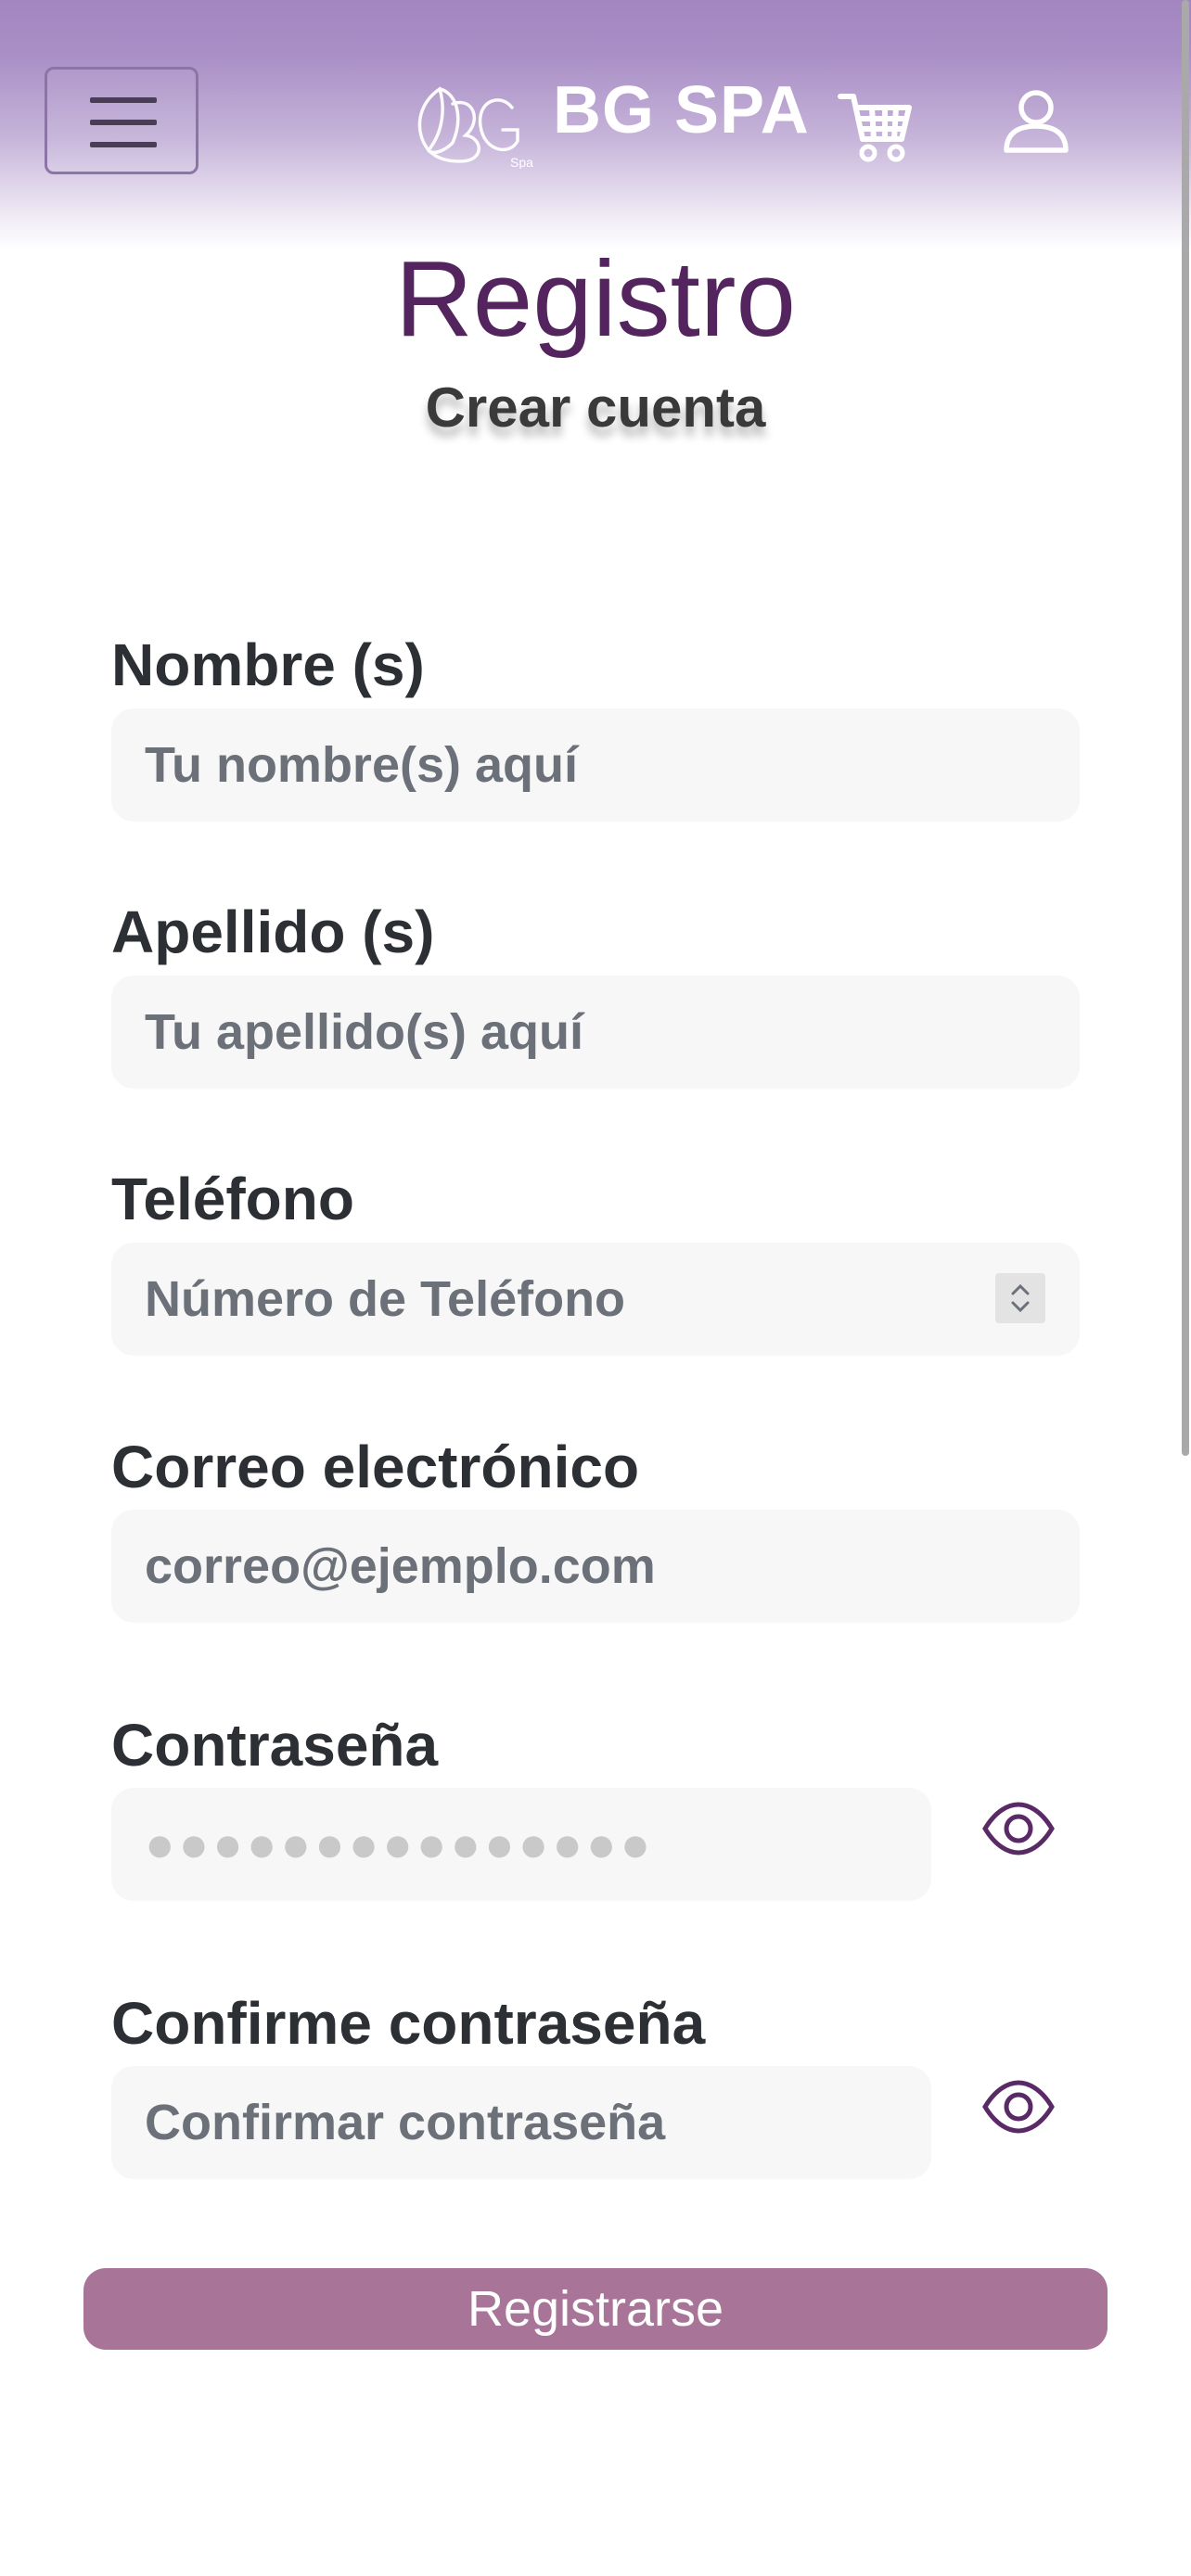 This screenshot has width=1191, height=2576. Describe the element at coordinates (681, 110) in the screenshot. I see `brand-name: BG SPA` at that location.